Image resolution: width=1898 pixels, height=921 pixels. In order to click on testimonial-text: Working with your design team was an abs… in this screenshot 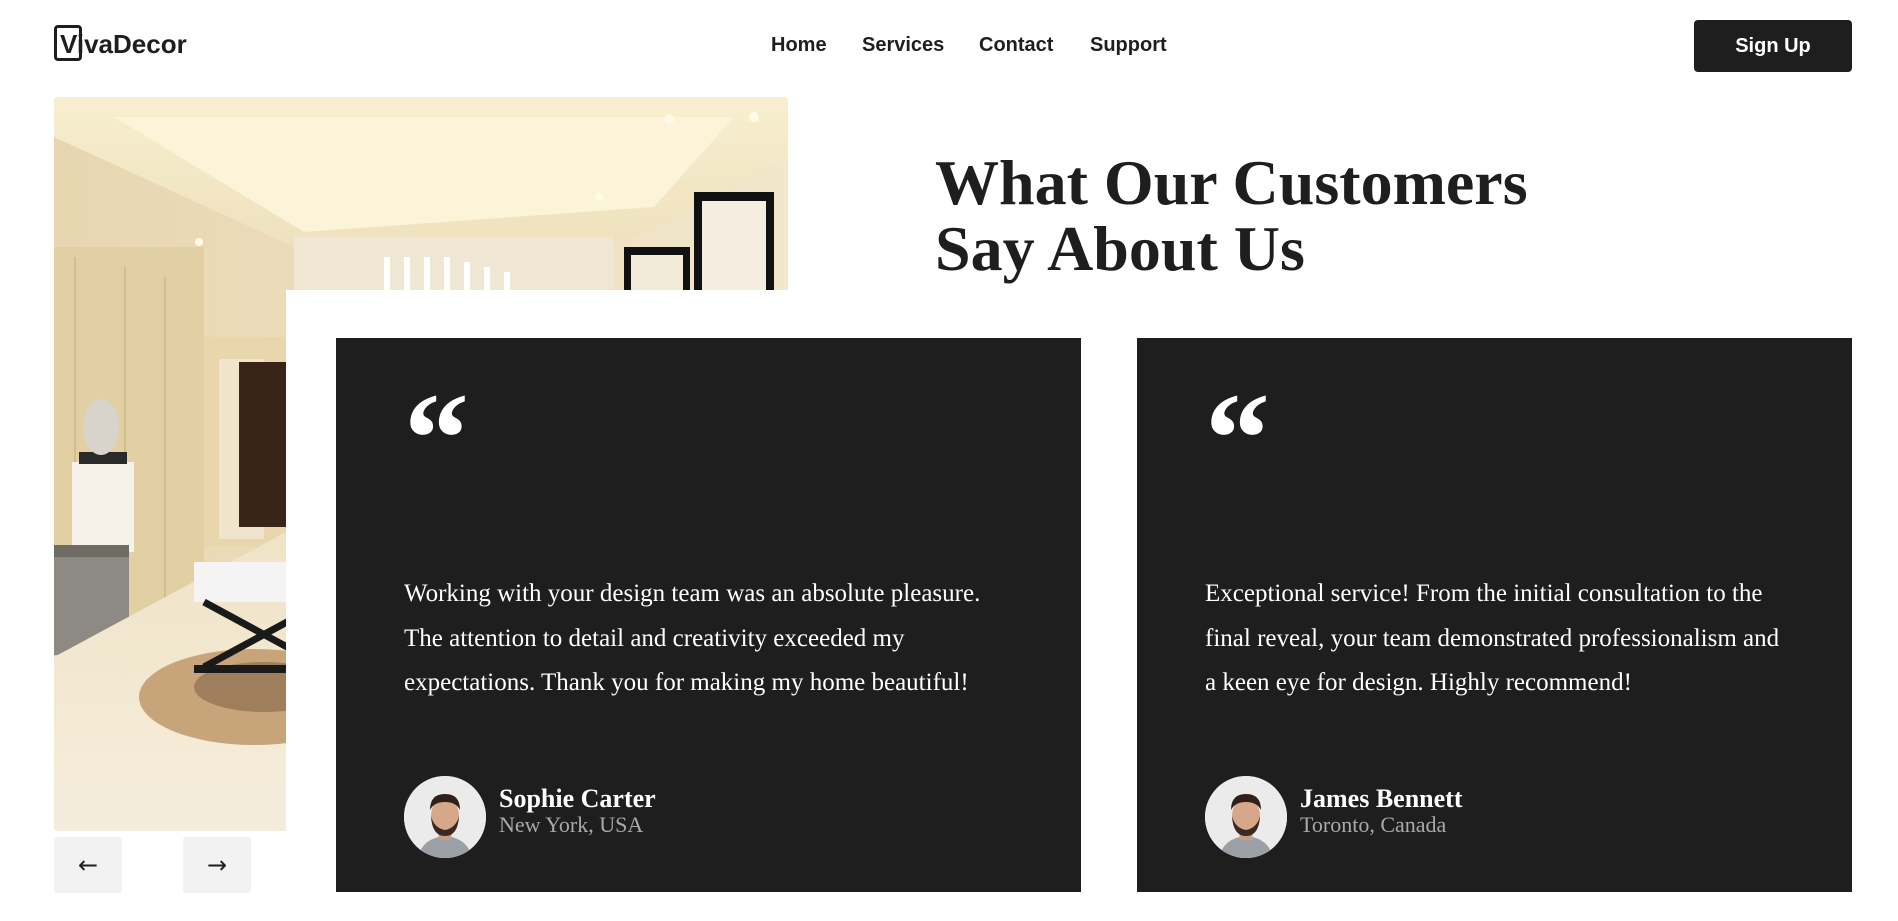, I will do `click(692, 638)`.